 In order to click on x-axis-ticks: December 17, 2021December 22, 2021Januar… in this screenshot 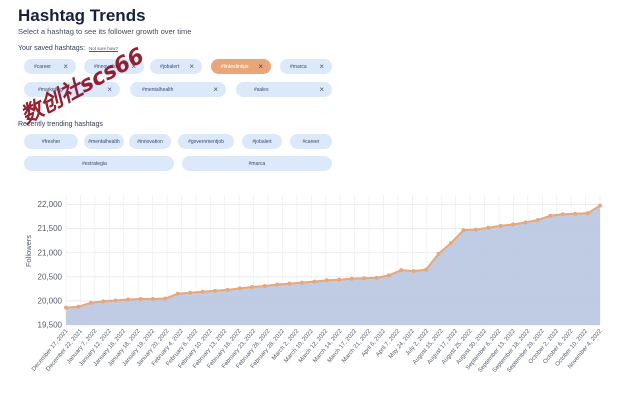, I will do `click(317, 351)`.